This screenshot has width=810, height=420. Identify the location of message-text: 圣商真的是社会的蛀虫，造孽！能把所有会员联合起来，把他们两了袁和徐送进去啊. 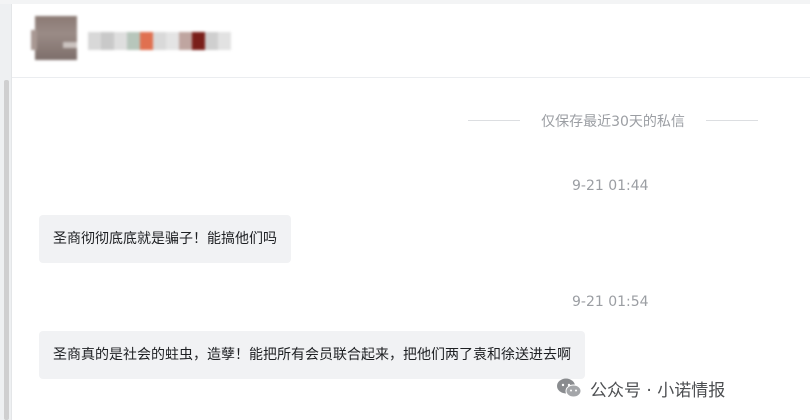
(312, 355).